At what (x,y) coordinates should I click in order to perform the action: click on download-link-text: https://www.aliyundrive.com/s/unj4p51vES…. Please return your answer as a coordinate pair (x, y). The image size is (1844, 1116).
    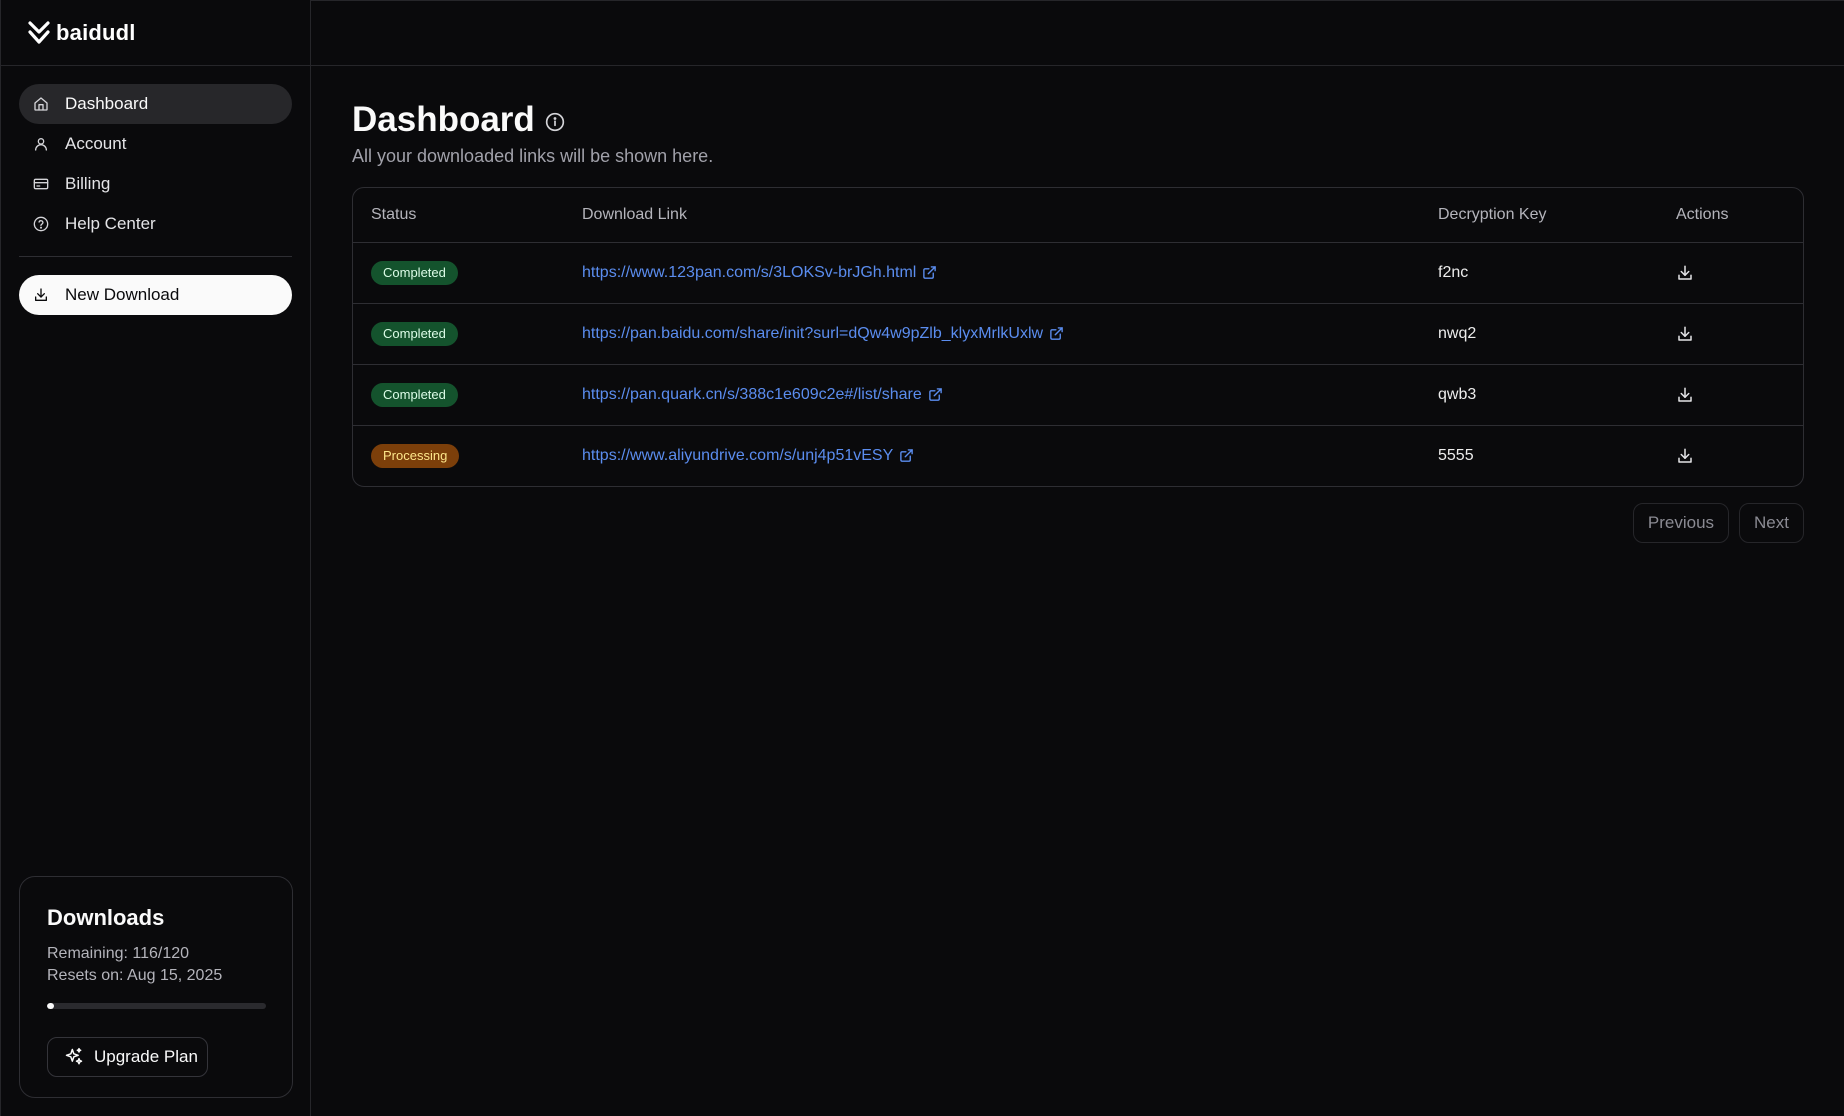
    Looking at the image, I should click on (738, 455).